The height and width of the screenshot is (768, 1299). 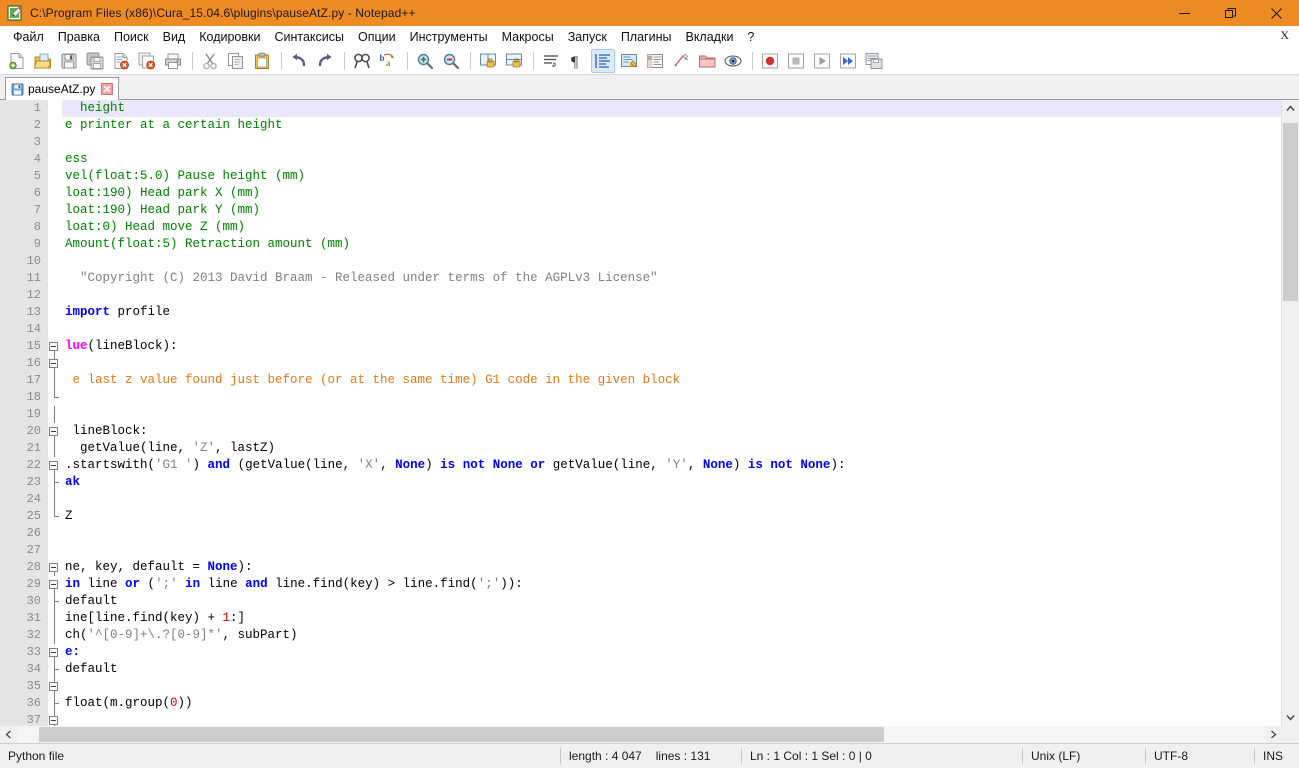 I want to click on scroll-right-arrow, so click(x=1273, y=734).